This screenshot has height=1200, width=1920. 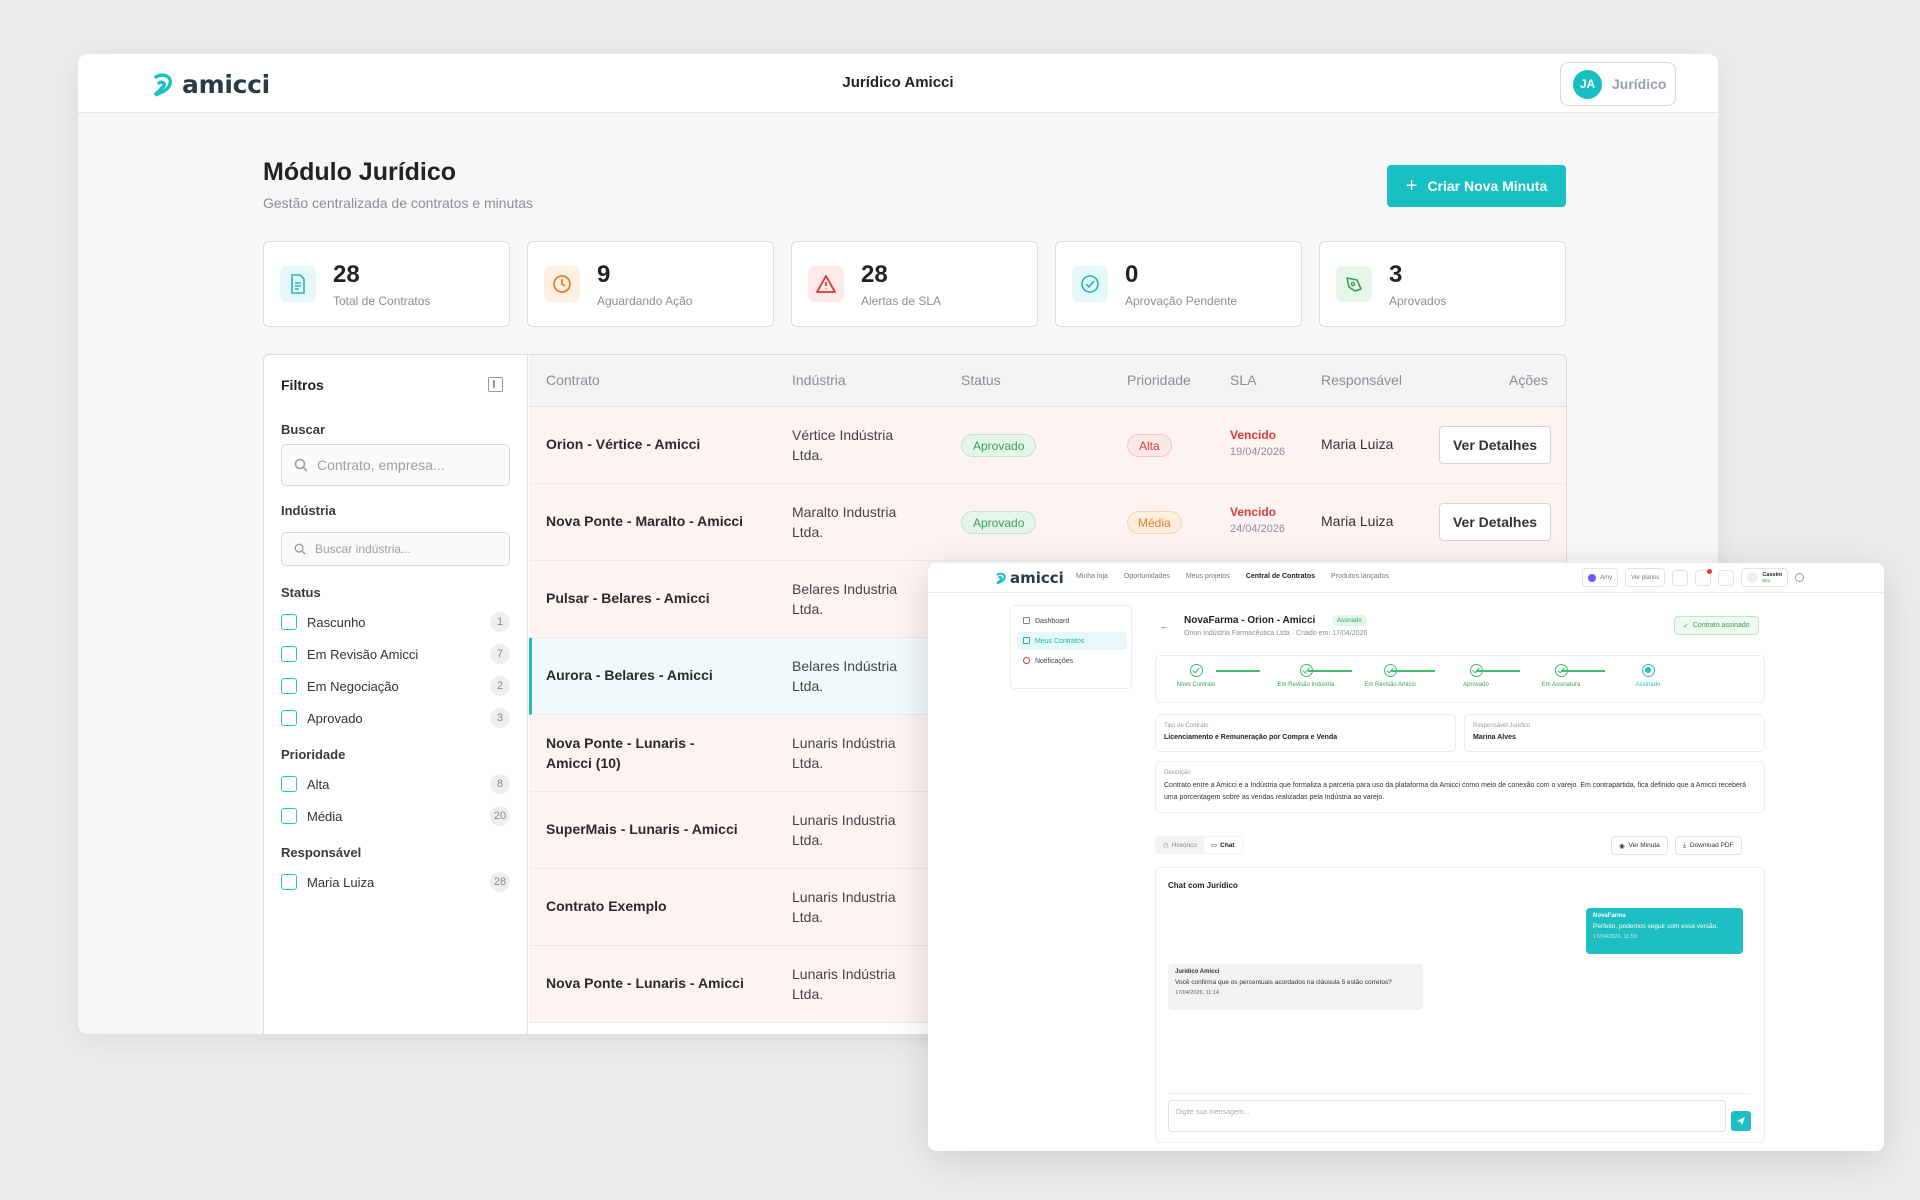 I want to click on filter-count: 20, so click(x=500, y=816).